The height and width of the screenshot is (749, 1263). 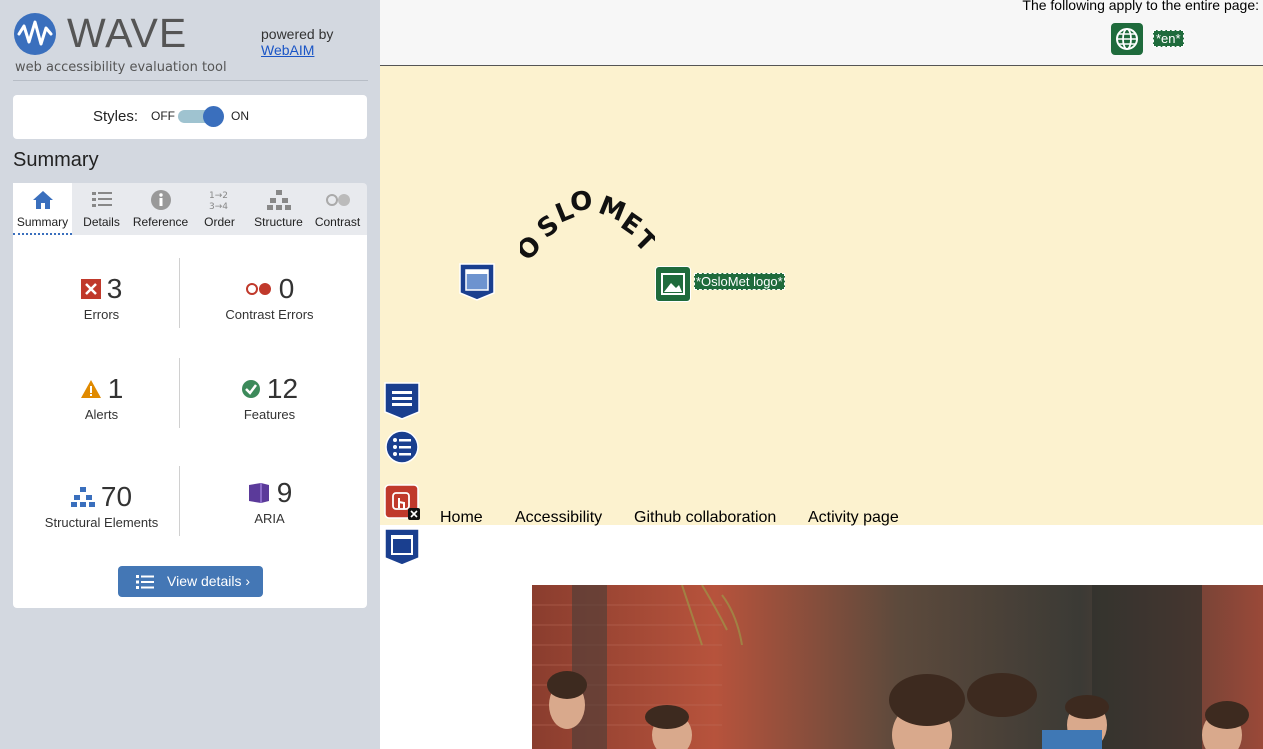 What do you see at coordinates (56, 160) in the screenshot?
I see `summary-heading: Summary` at bounding box center [56, 160].